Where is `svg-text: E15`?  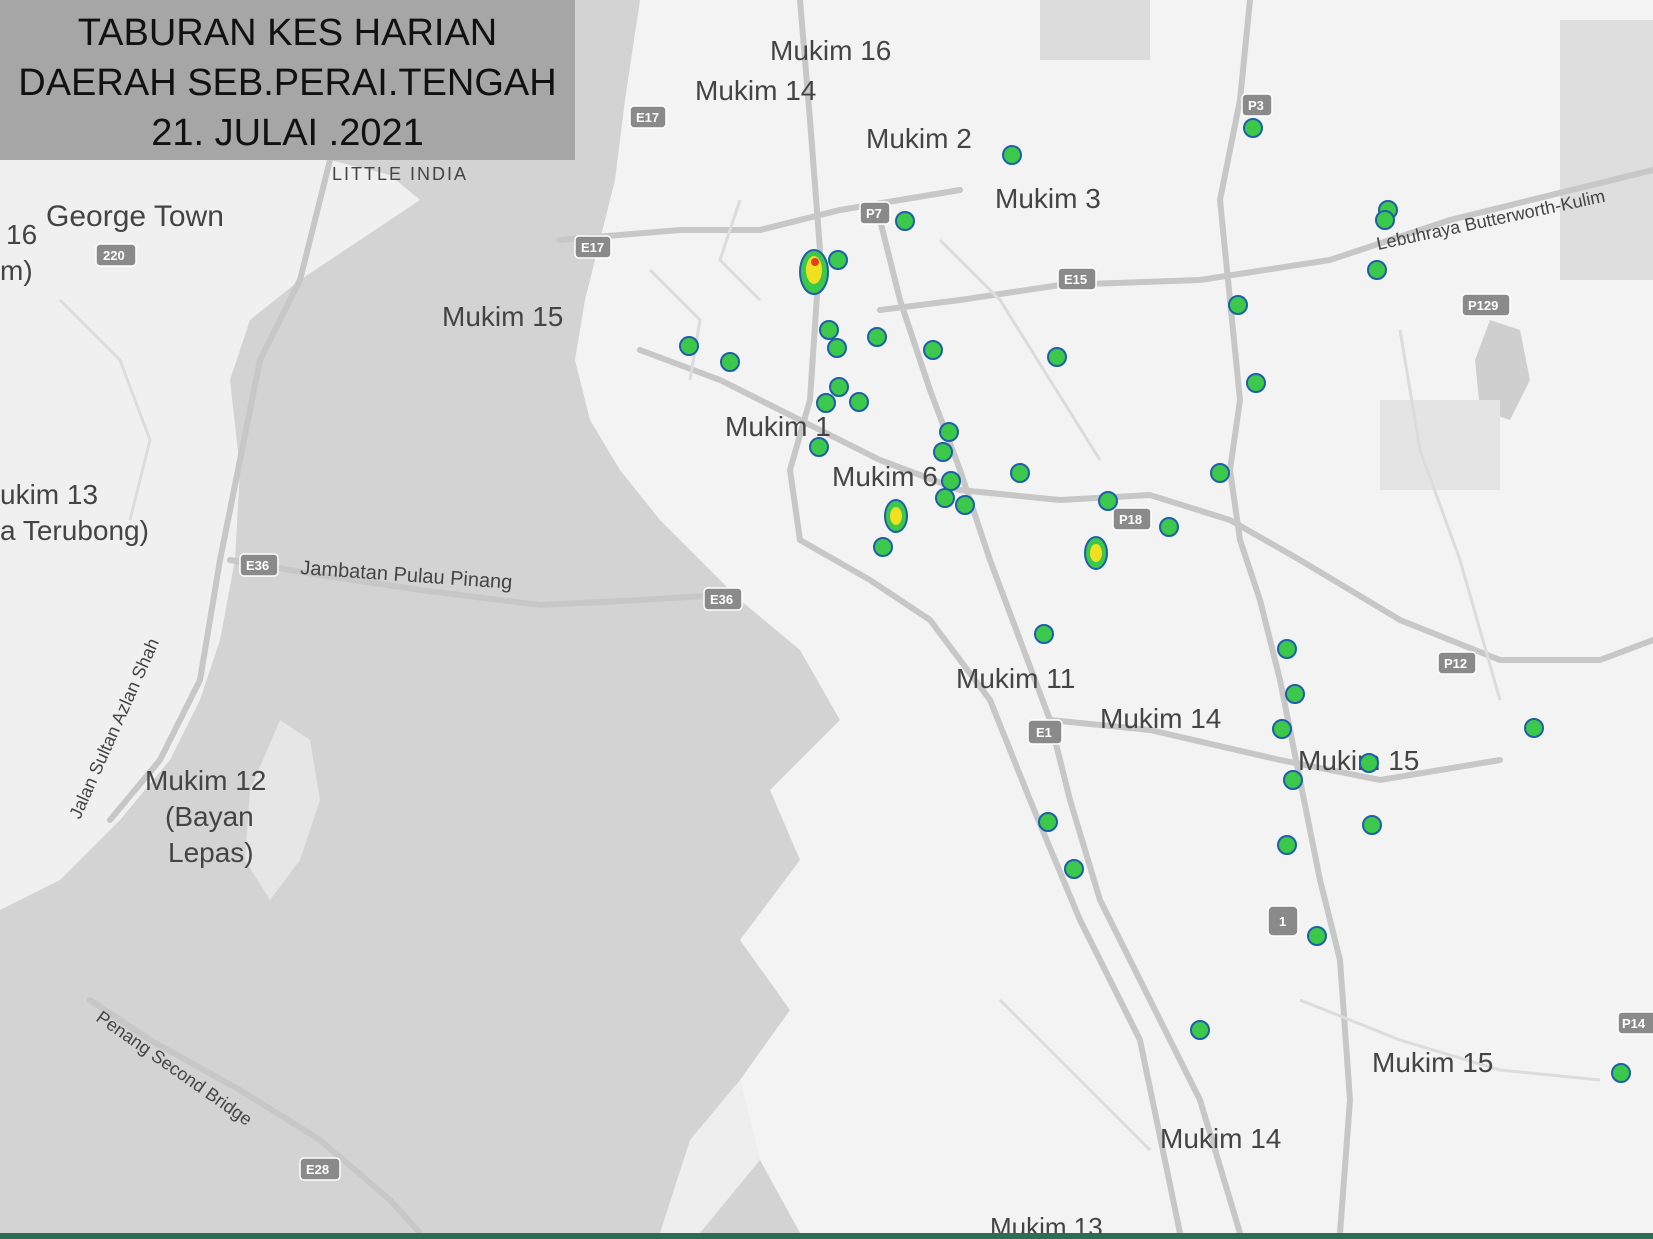 svg-text: E15 is located at coordinates (1075, 279).